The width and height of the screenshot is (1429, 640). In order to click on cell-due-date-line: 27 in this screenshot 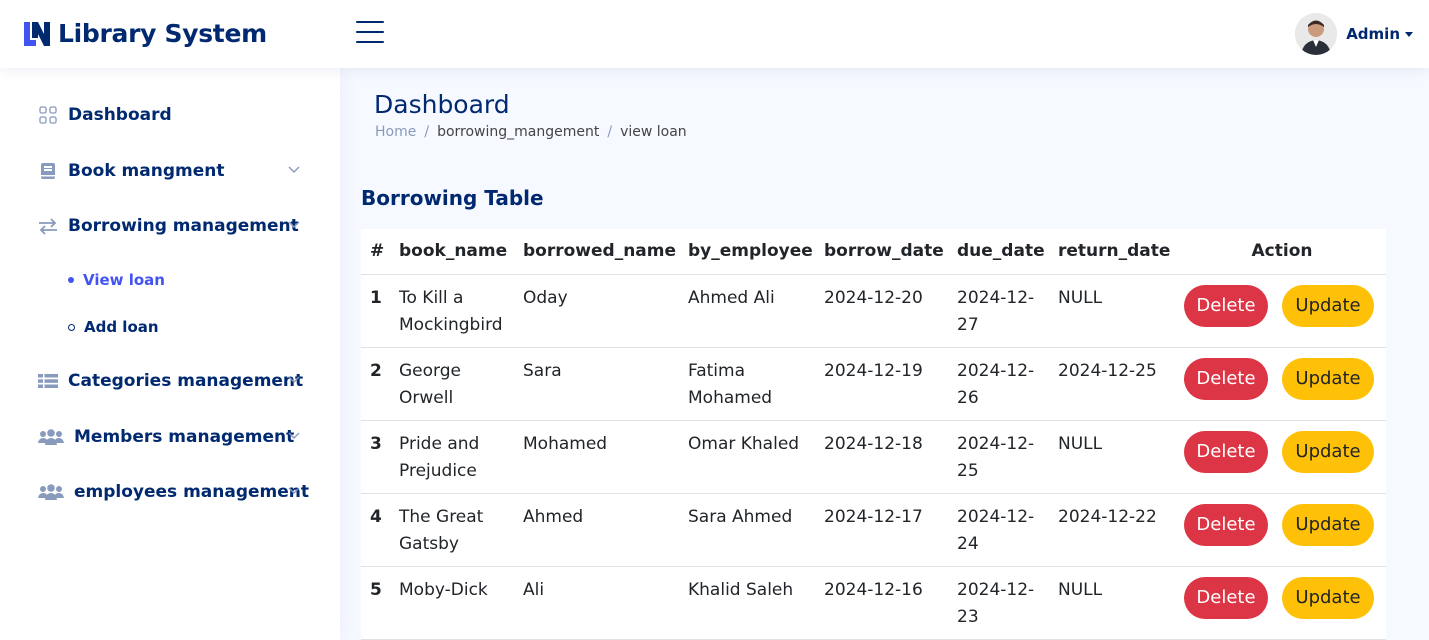, I will do `click(968, 324)`.